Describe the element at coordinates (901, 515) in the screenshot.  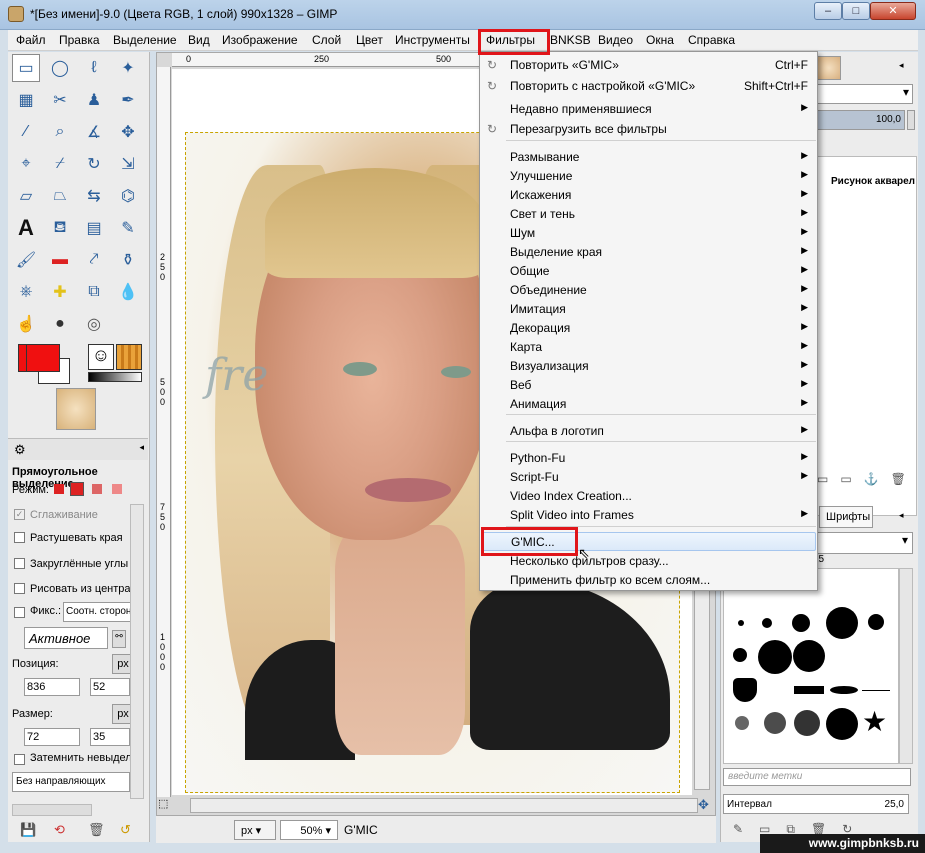
I see `brushes-menu-arrow-icon: ◂` at that location.